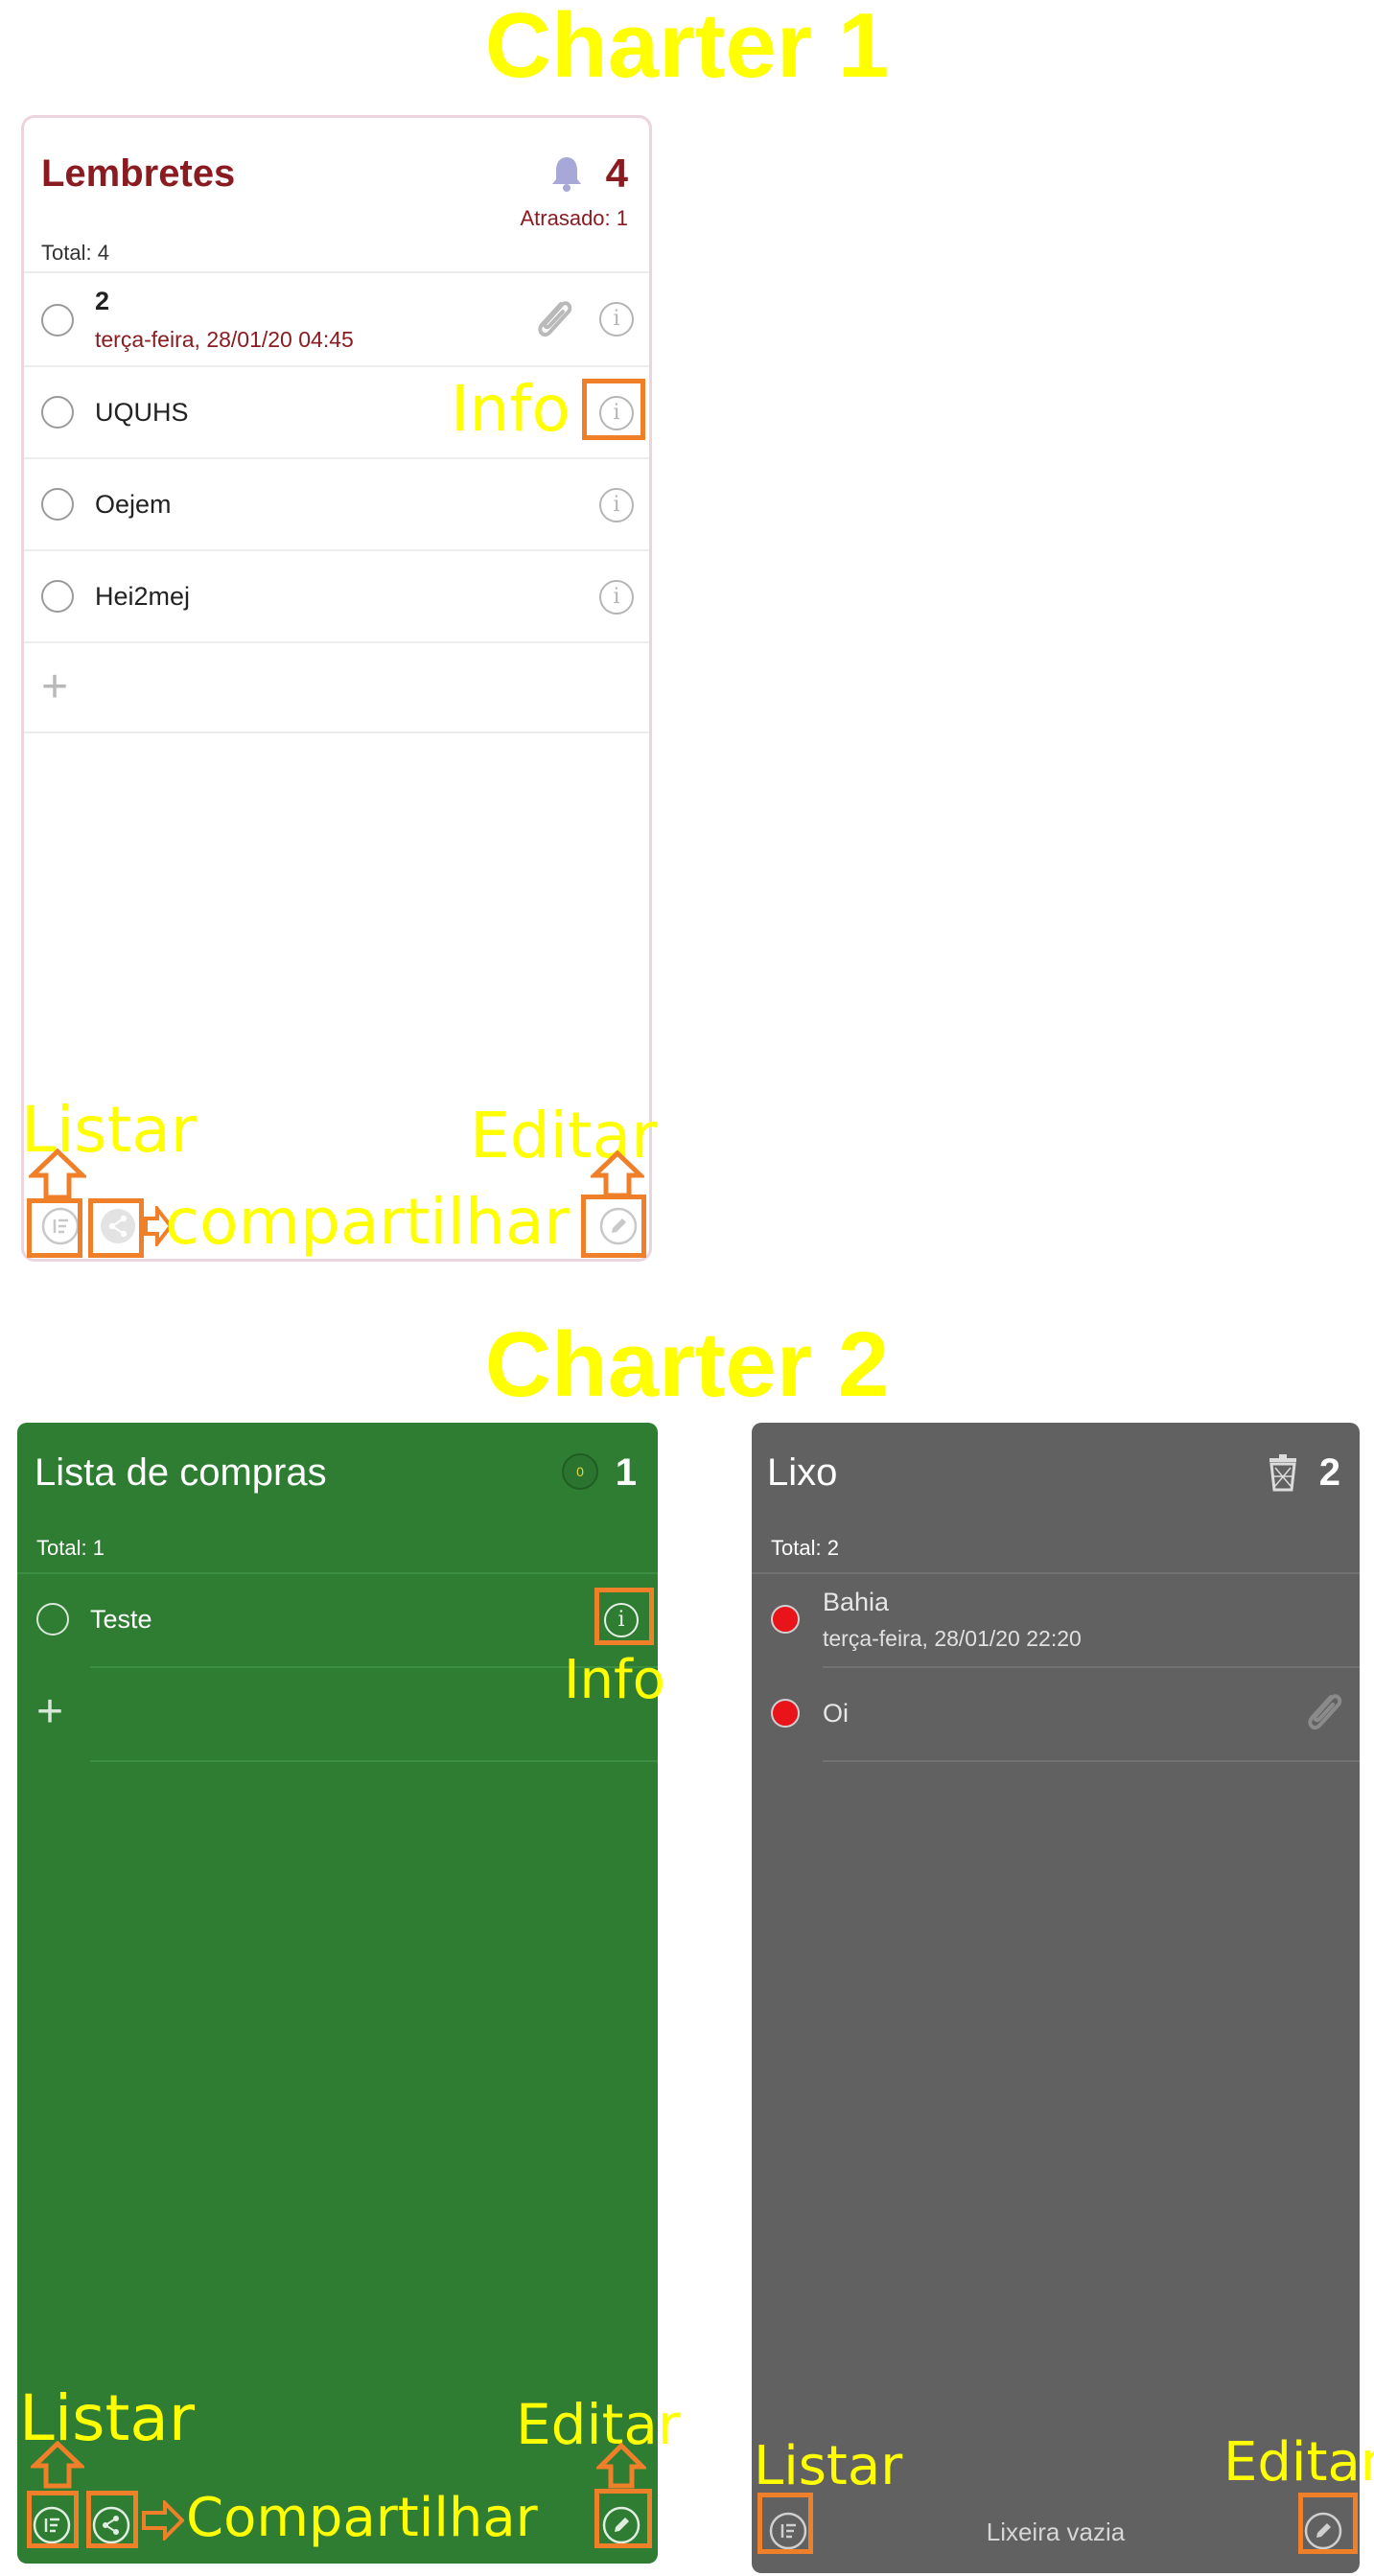 Image resolution: width=1374 pixels, height=2576 pixels. I want to click on section-title-charter-2: Charter 2, so click(687, 1364).